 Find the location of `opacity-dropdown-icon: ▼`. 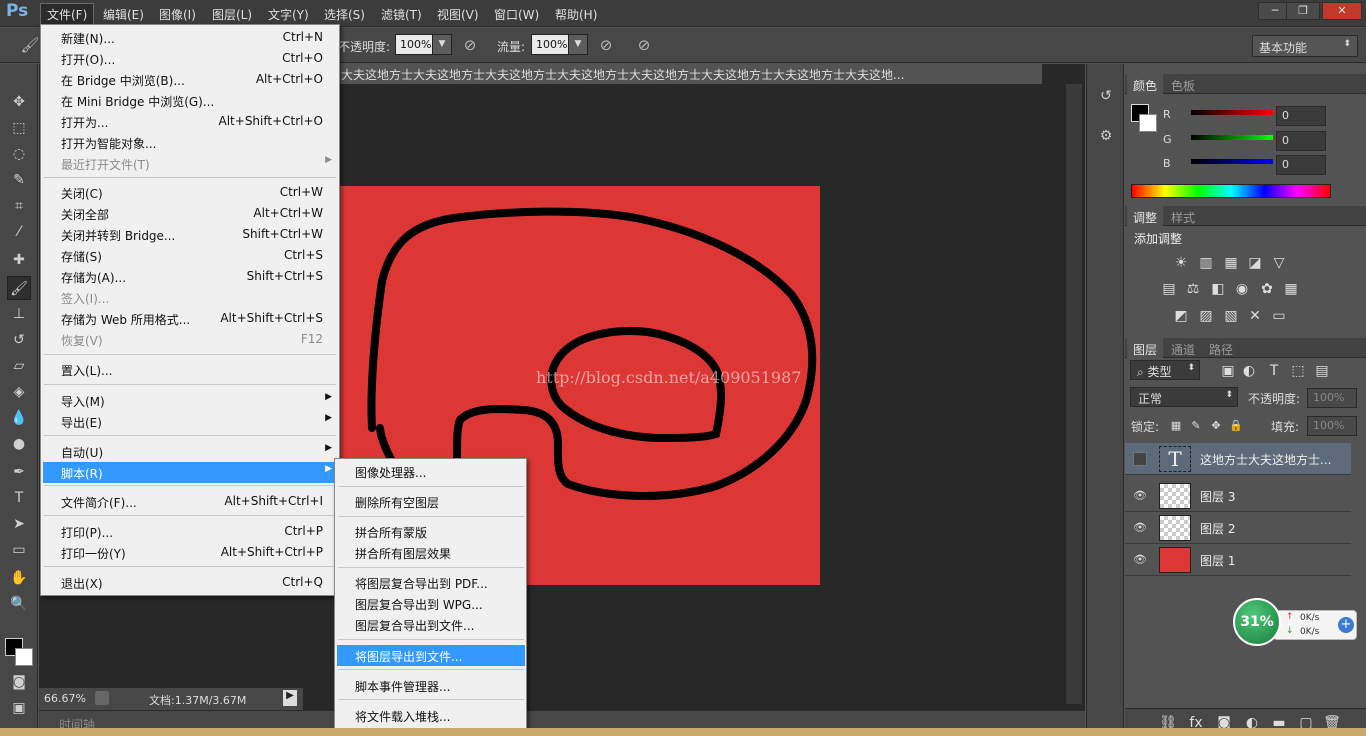

opacity-dropdown-icon: ▼ is located at coordinates (442, 44).